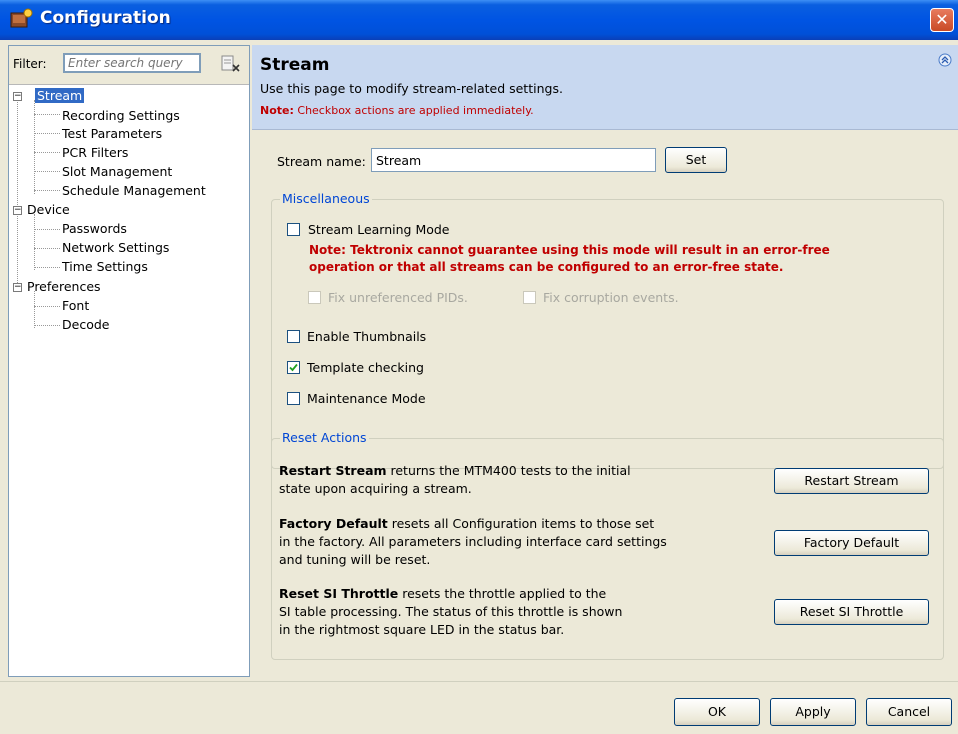 Image resolution: width=958 pixels, height=734 pixels. Describe the element at coordinates (117, 171) in the screenshot. I see `tree-item-slot-management: Slot Management` at that location.